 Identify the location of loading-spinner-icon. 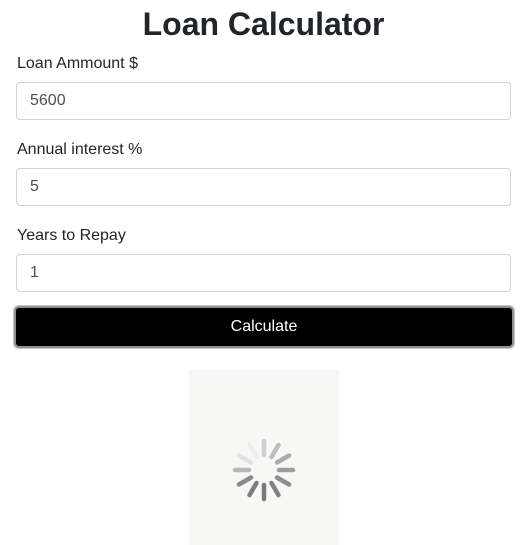
(264, 470).